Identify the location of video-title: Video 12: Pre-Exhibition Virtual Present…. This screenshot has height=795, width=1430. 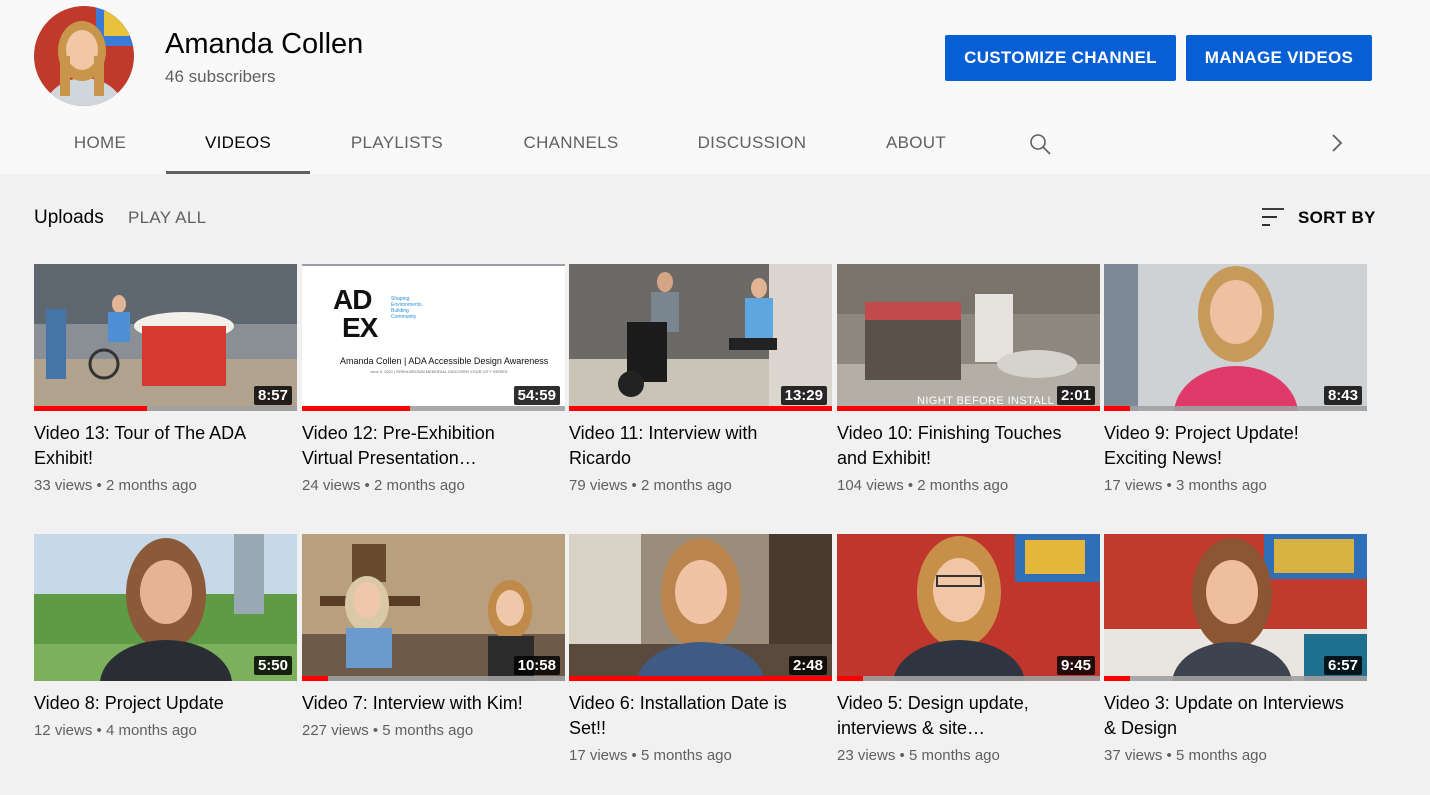
(422, 446).